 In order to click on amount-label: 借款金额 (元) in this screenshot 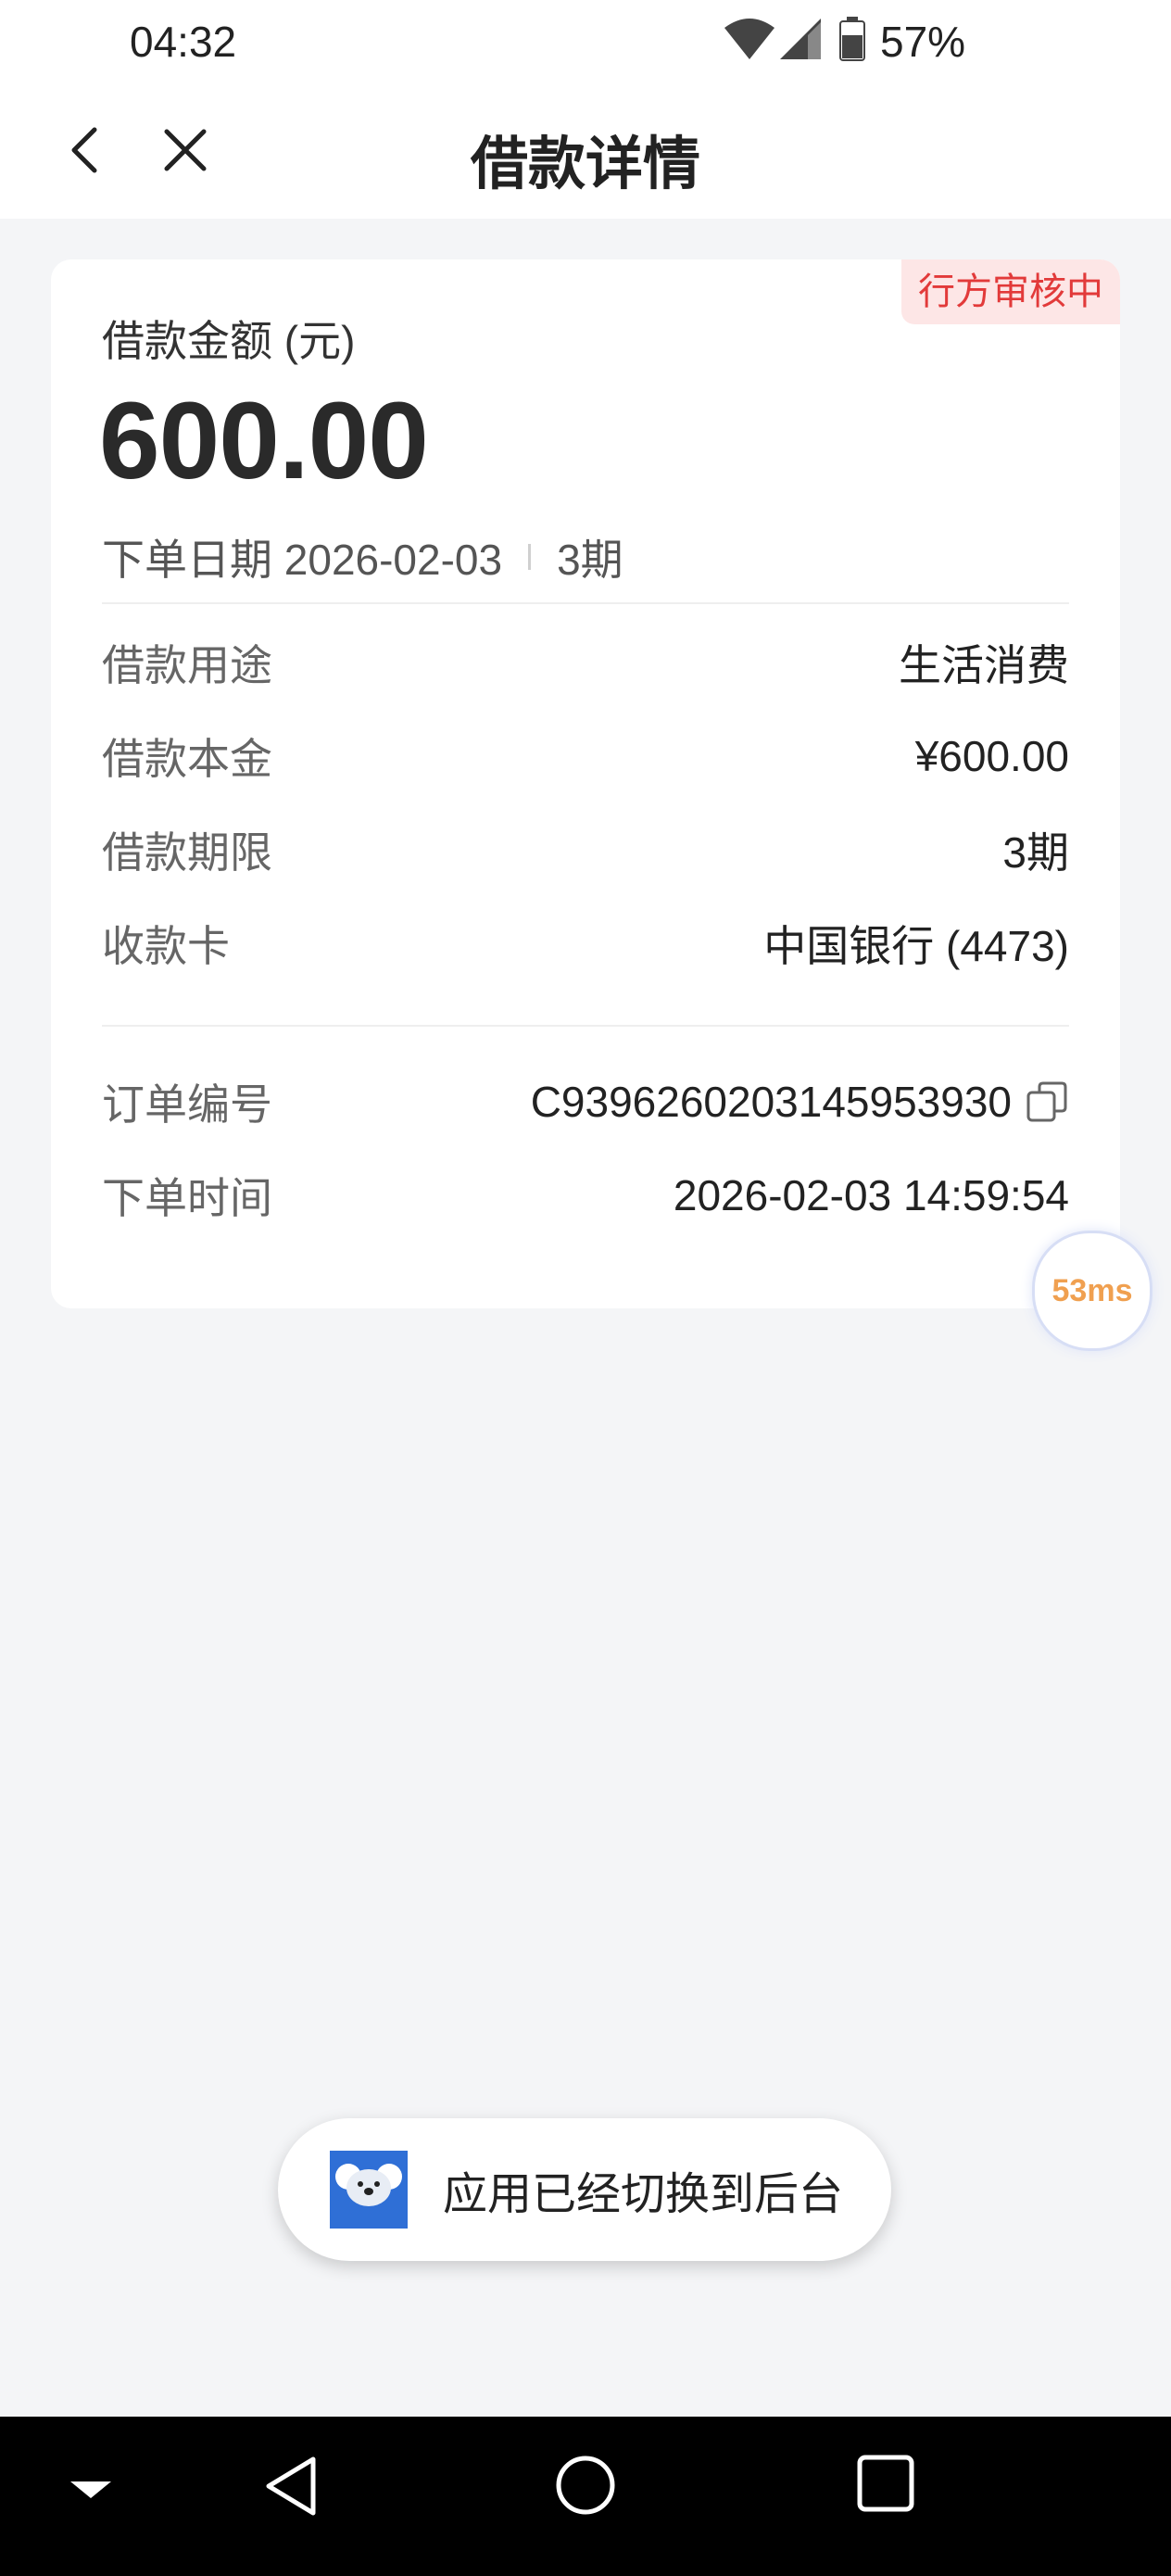, I will do `click(229, 341)`.